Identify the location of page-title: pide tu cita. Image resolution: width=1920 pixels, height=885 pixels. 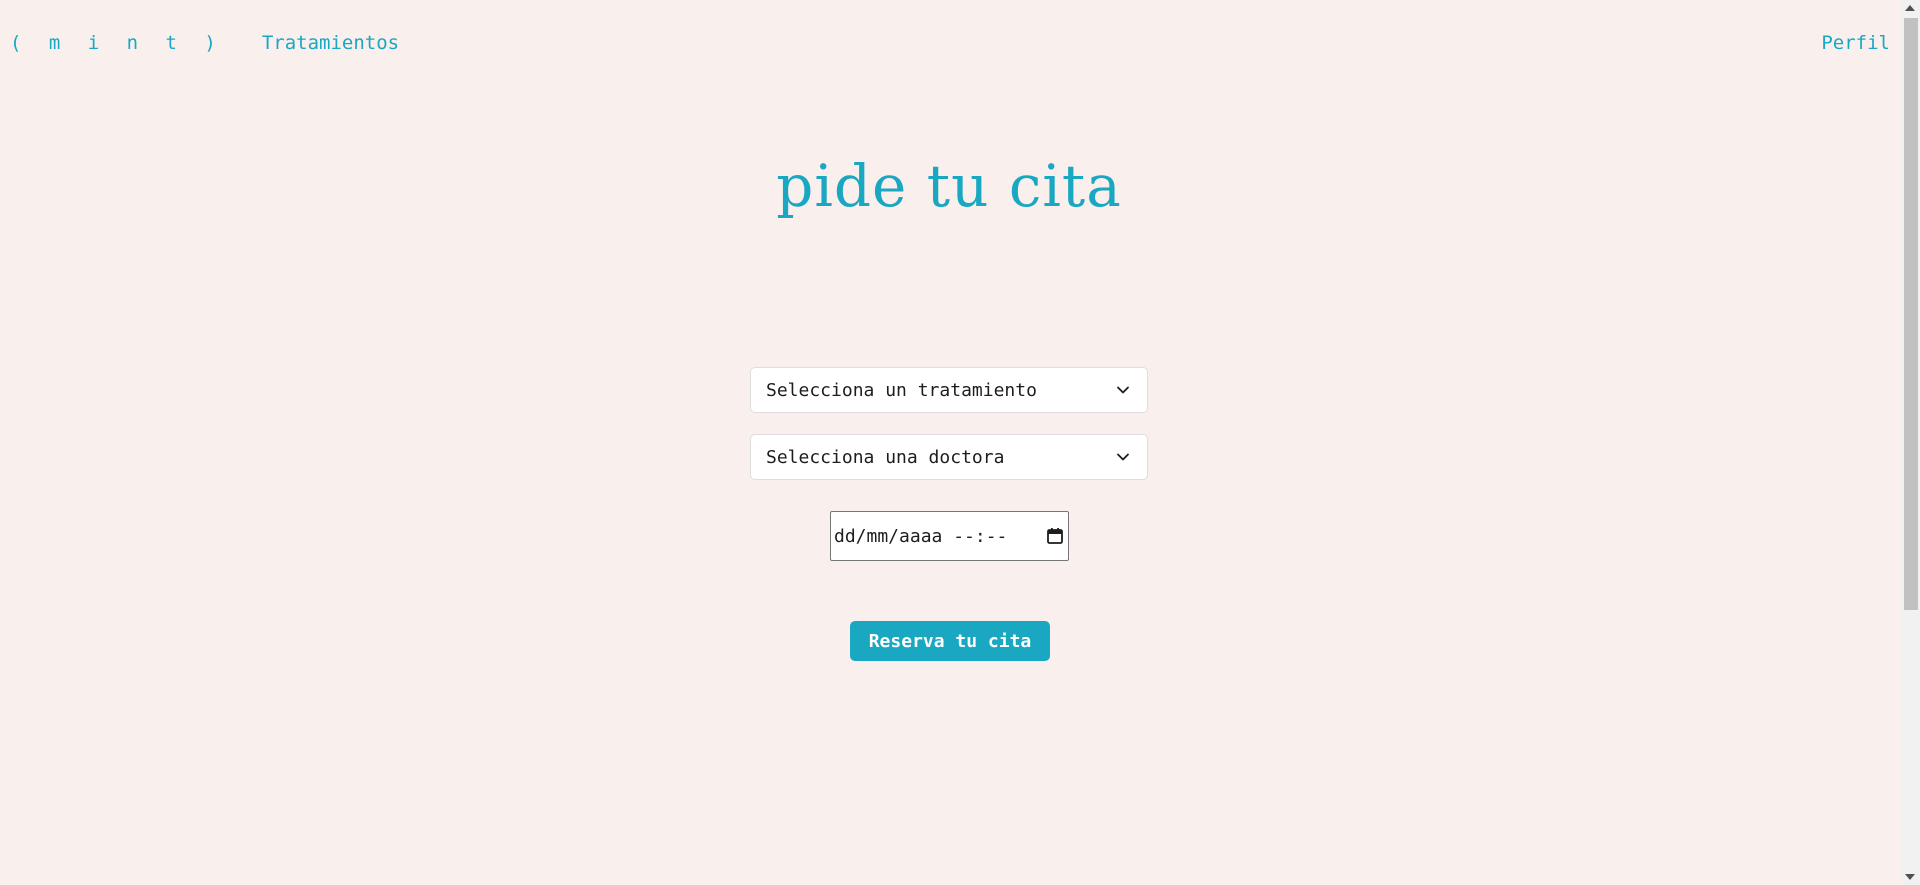
(949, 186).